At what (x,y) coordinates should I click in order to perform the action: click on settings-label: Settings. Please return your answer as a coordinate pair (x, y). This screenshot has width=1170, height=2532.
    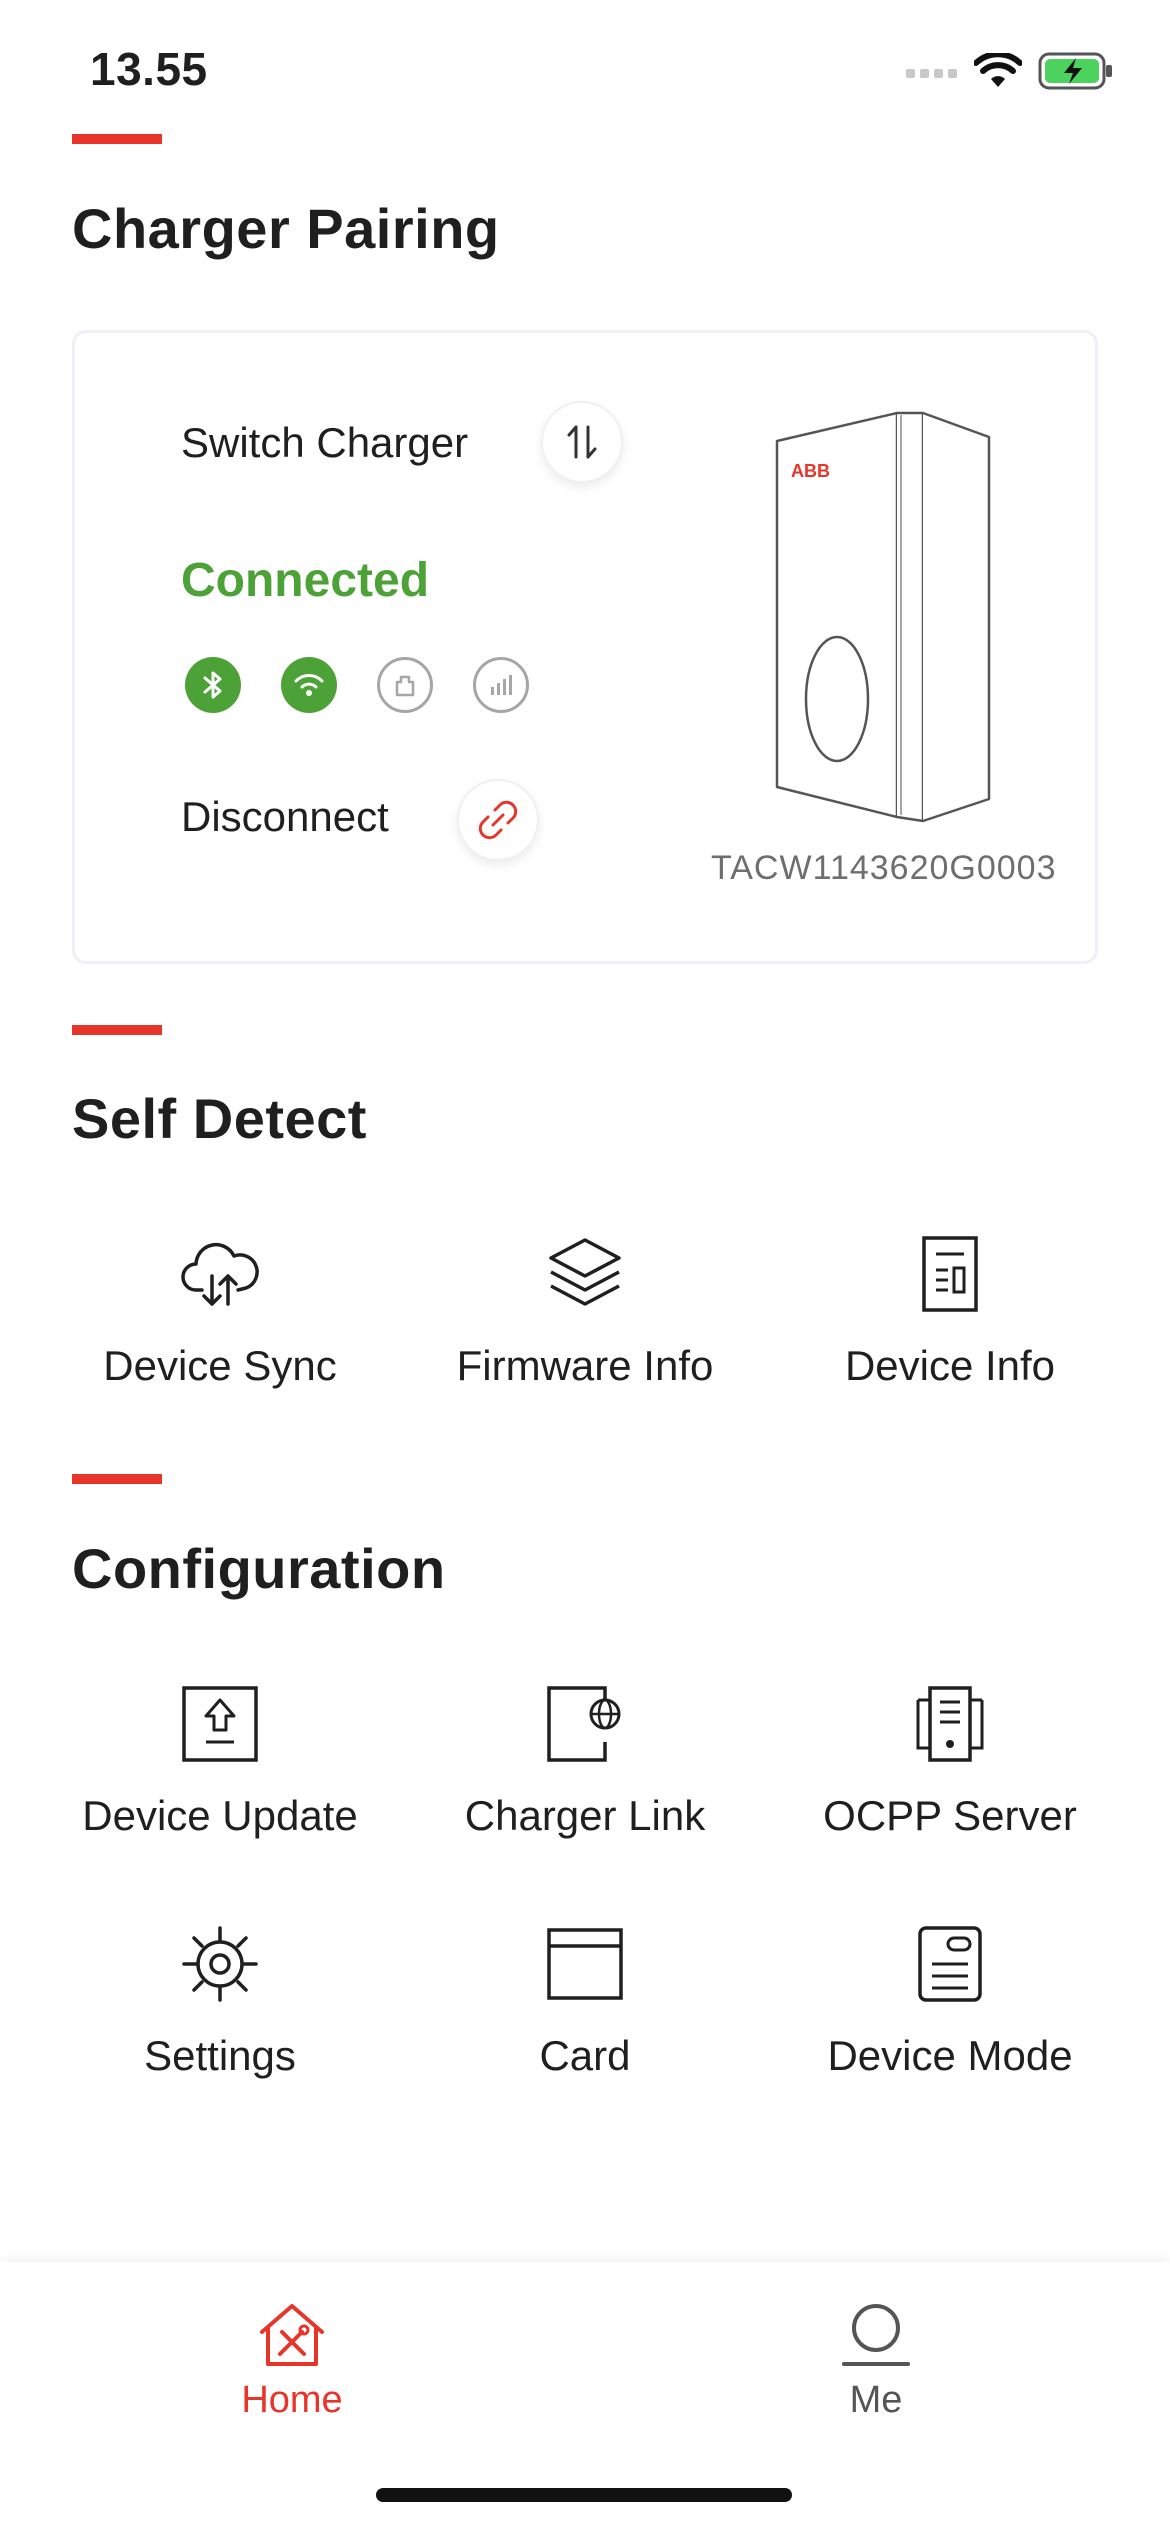
    Looking at the image, I should click on (220, 2055).